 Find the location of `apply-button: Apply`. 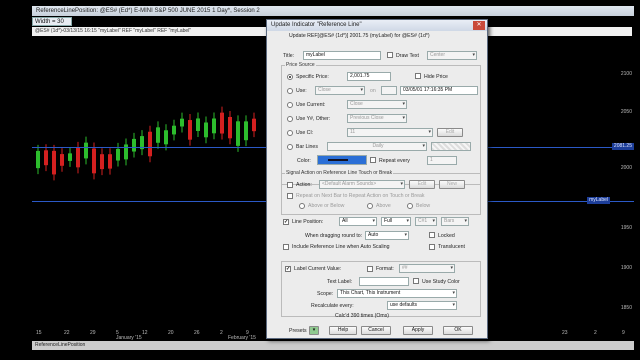

apply-button: Apply is located at coordinates (418, 330).